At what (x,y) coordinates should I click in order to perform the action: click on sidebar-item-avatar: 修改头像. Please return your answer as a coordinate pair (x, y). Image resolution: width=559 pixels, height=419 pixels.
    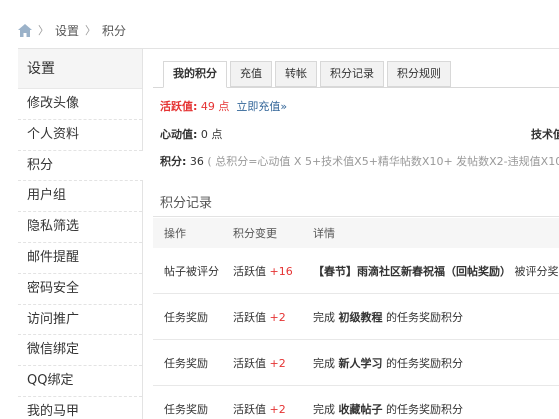
    Looking at the image, I should click on (80, 104).